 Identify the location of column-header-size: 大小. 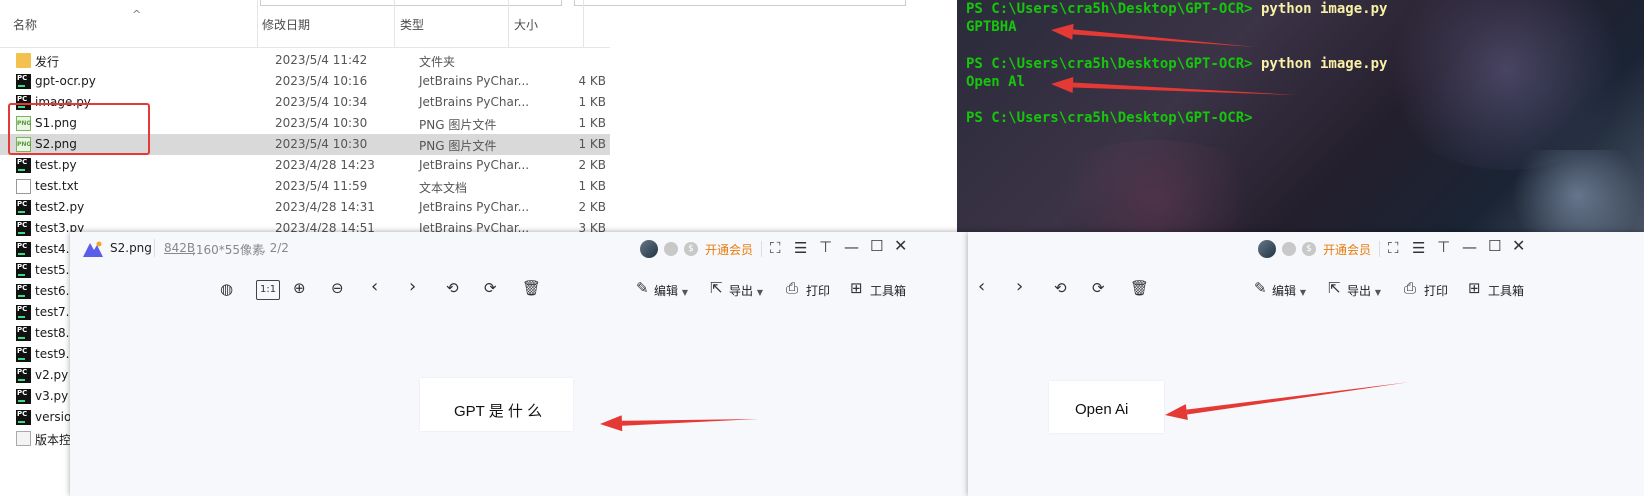
(526, 24).